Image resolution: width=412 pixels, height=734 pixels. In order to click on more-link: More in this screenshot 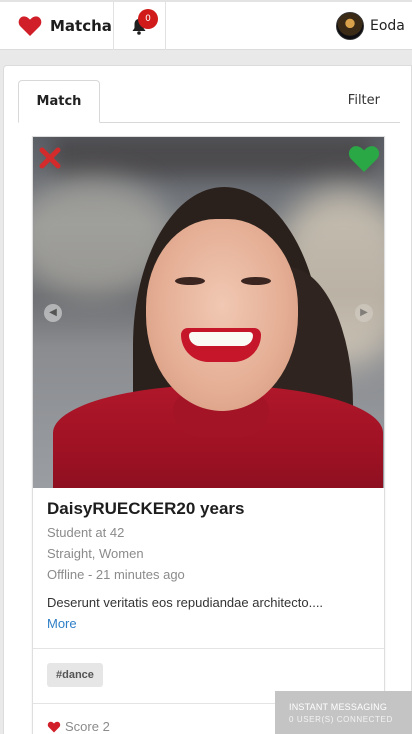, I will do `click(62, 623)`.